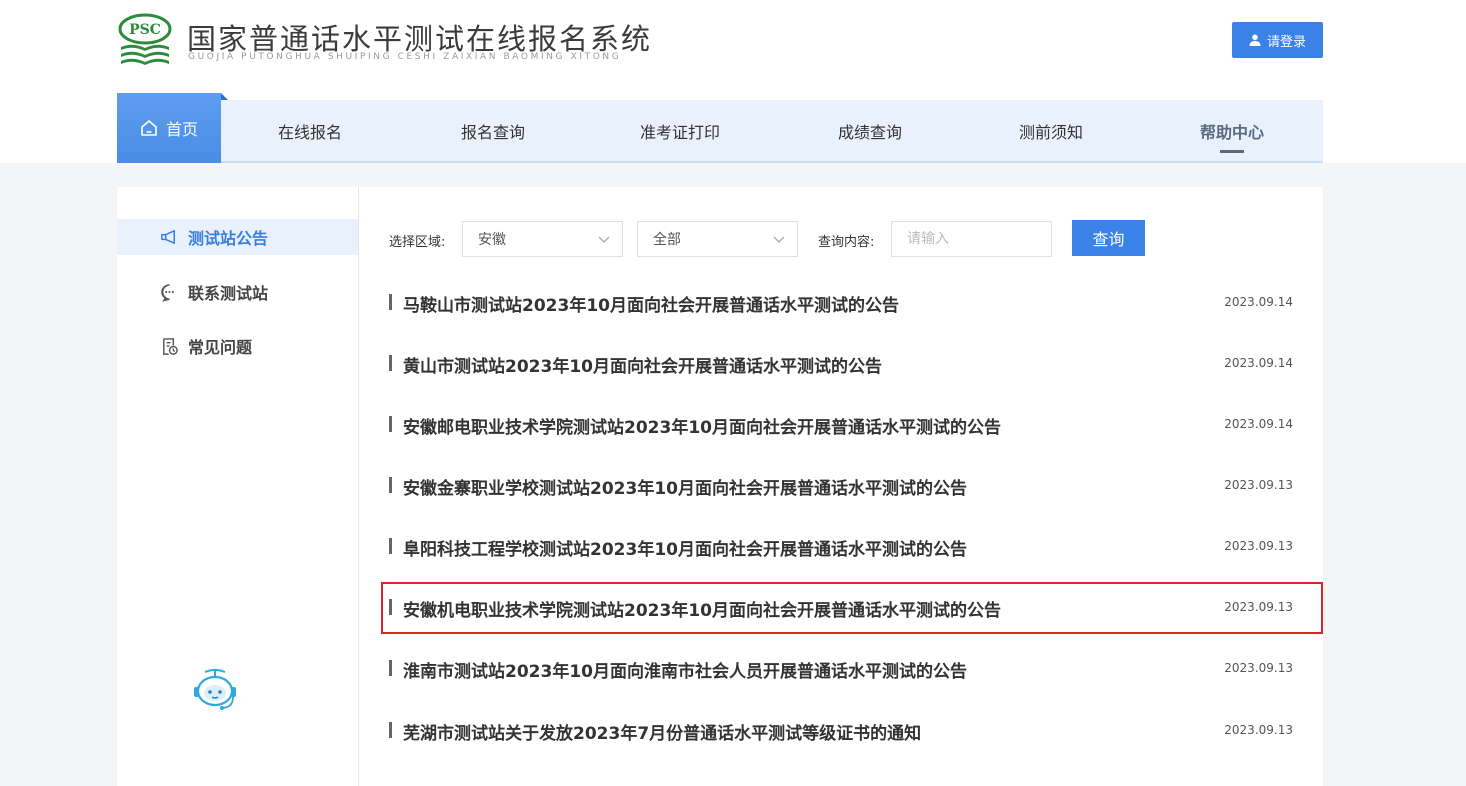 This screenshot has width=1466, height=786. I want to click on nav-item-home: 首页, so click(172, 128).